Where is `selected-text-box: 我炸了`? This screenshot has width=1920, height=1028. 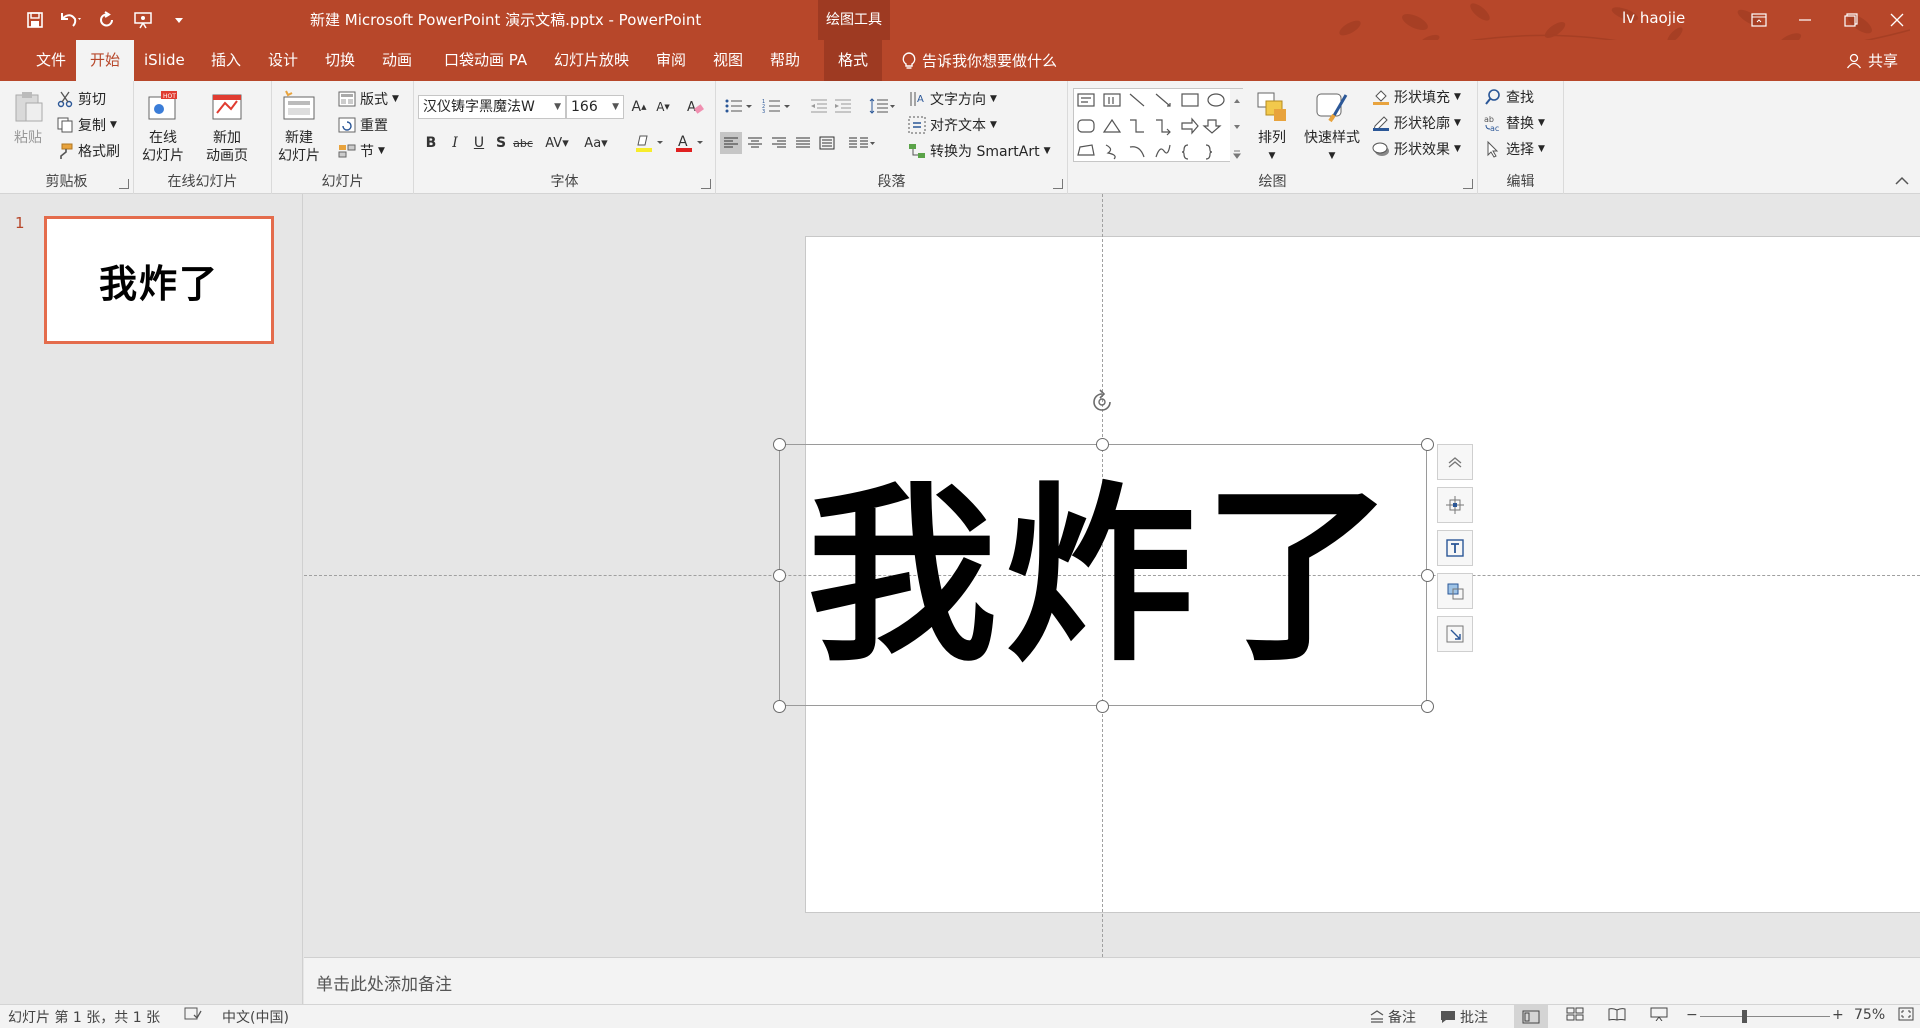 selected-text-box: 我炸了 is located at coordinates (1103, 575).